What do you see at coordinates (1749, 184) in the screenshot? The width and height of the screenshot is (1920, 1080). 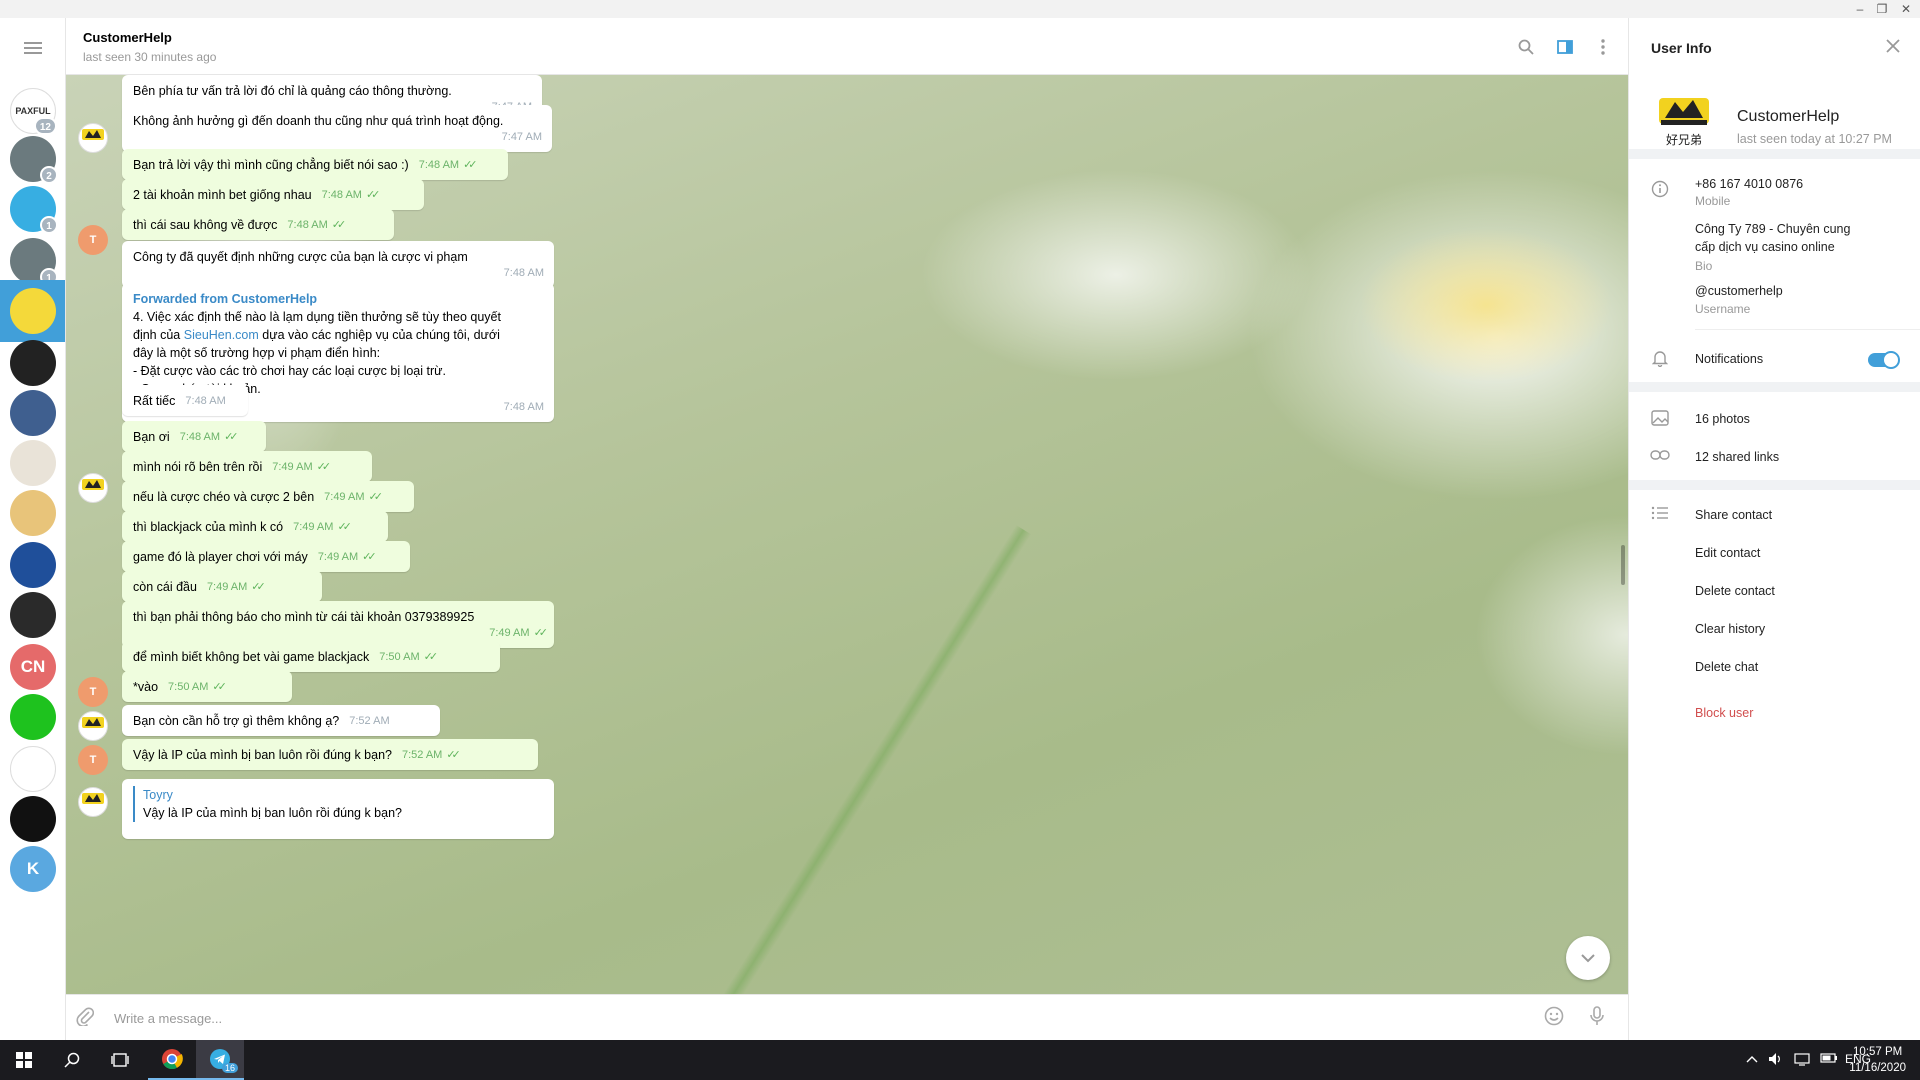 I see `phone-number: +86 167 4010 0876` at bounding box center [1749, 184].